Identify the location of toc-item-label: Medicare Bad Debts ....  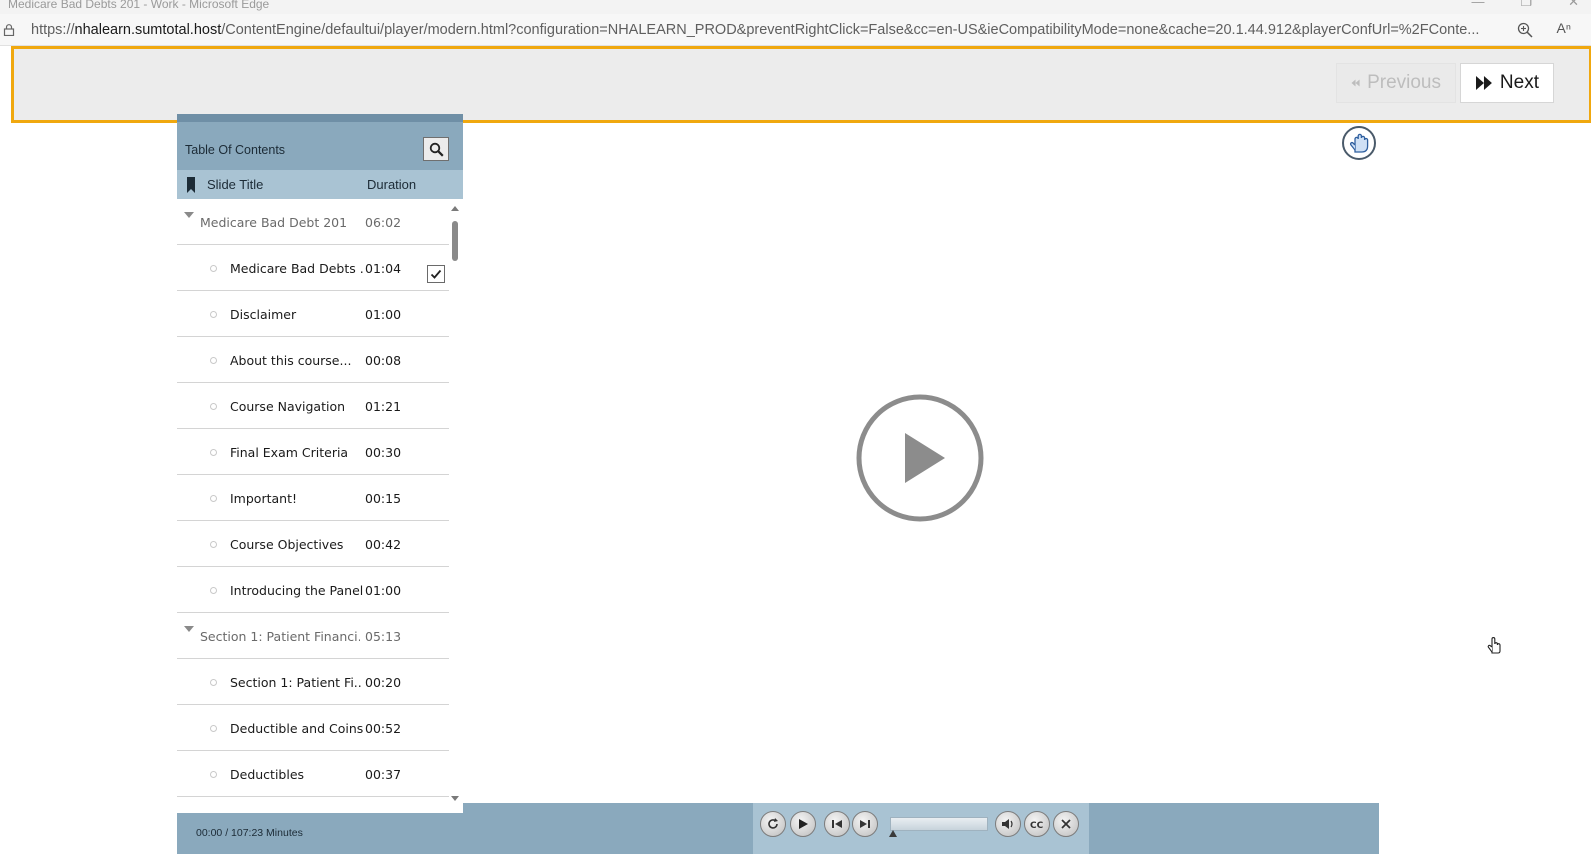
(296, 268).